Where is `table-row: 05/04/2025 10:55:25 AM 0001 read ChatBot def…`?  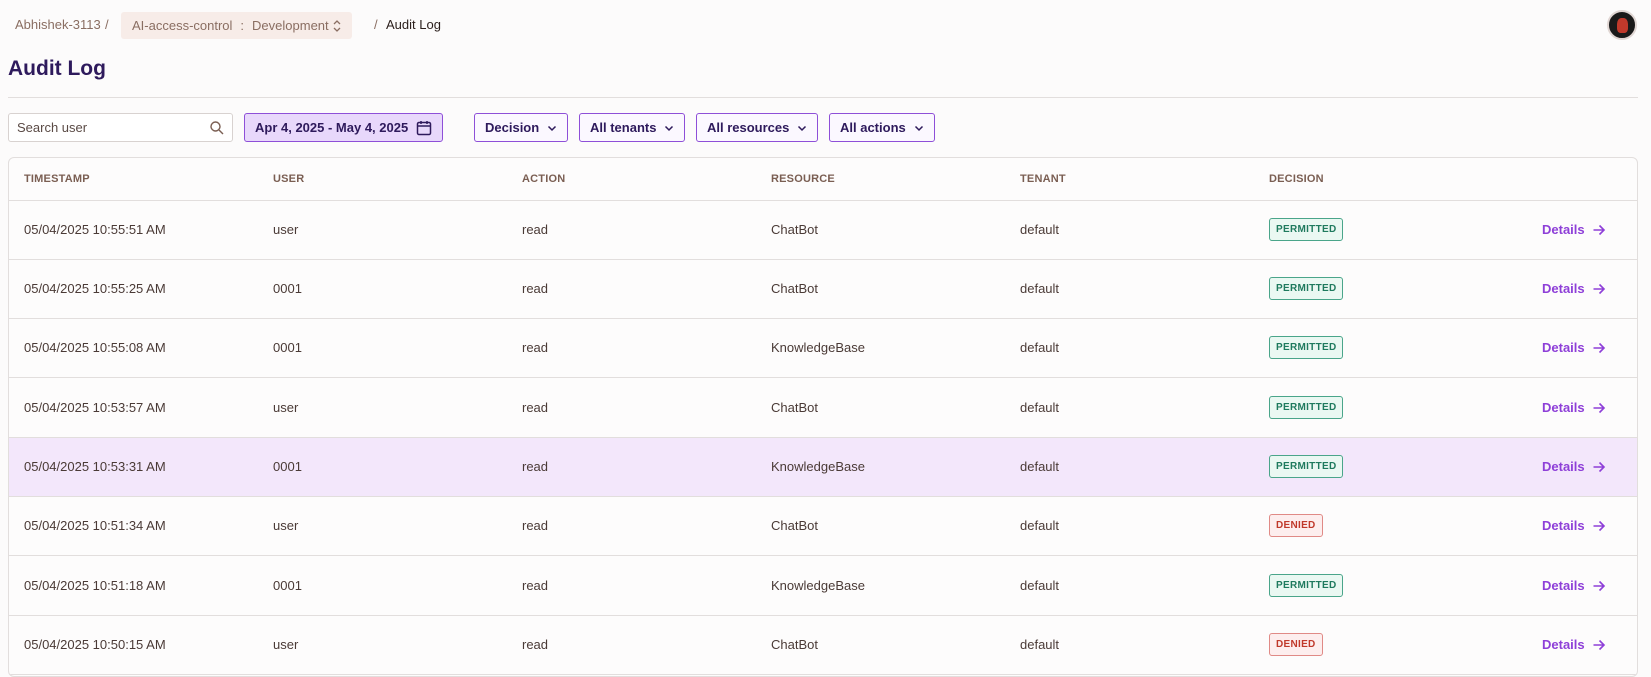
table-row: 05/04/2025 10:55:25 AM 0001 read ChatBot def… is located at coordinates (823, 289).